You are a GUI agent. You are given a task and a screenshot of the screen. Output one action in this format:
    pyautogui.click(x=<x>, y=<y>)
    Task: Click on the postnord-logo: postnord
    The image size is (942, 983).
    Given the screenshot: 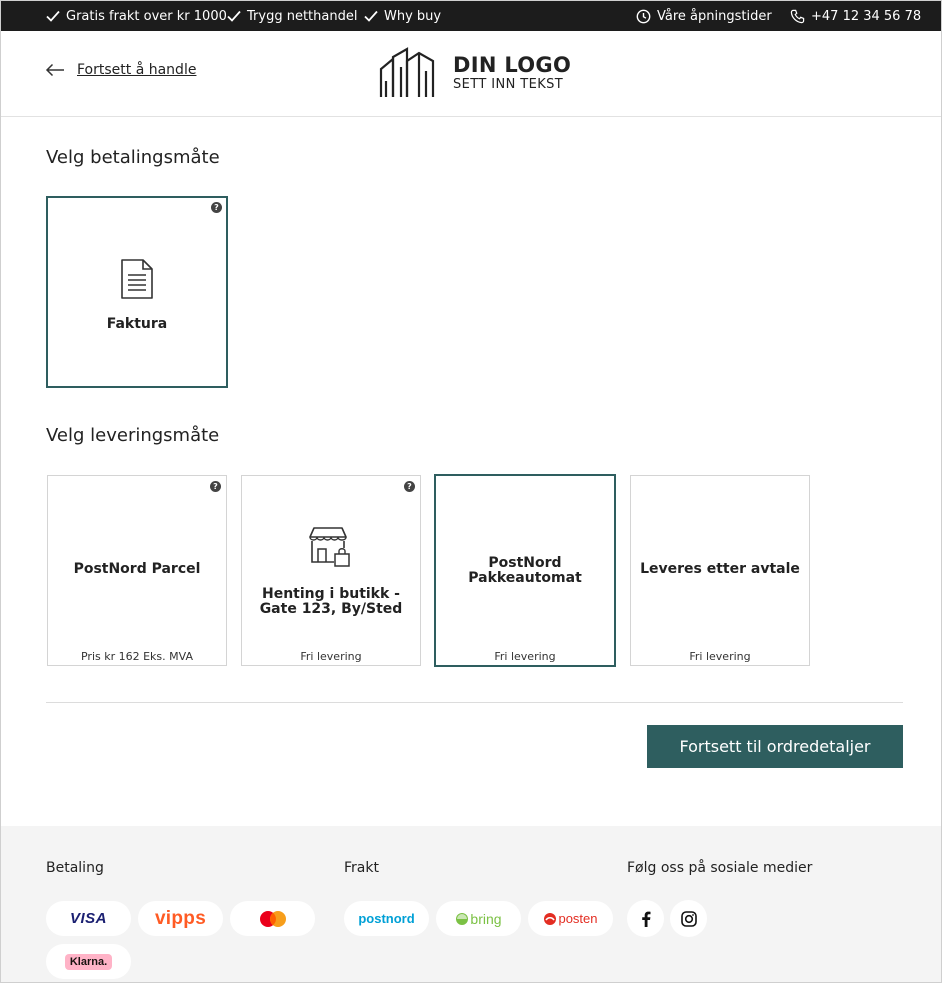 What is the action you would take?
    pyautogui.click(x=386, y=918)
    